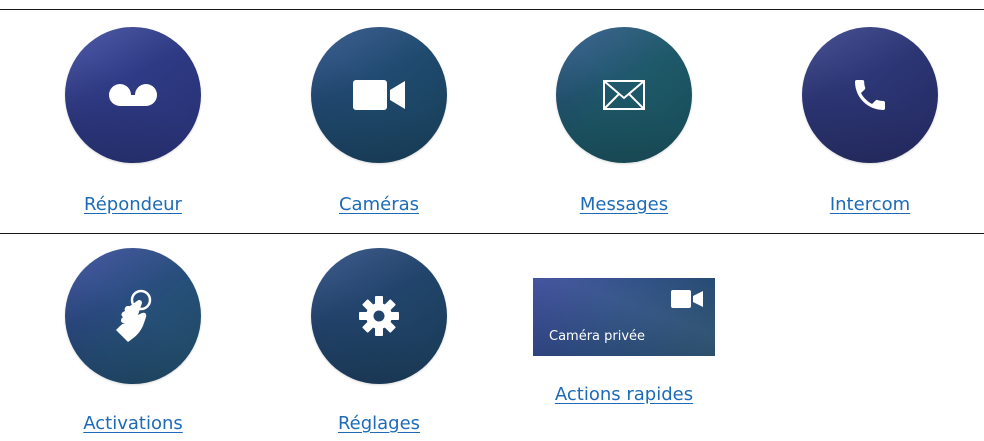 Image resolution: width=984 pixels, height=441 pixels. I want to click on voicemail-icon, so click(133, 95).